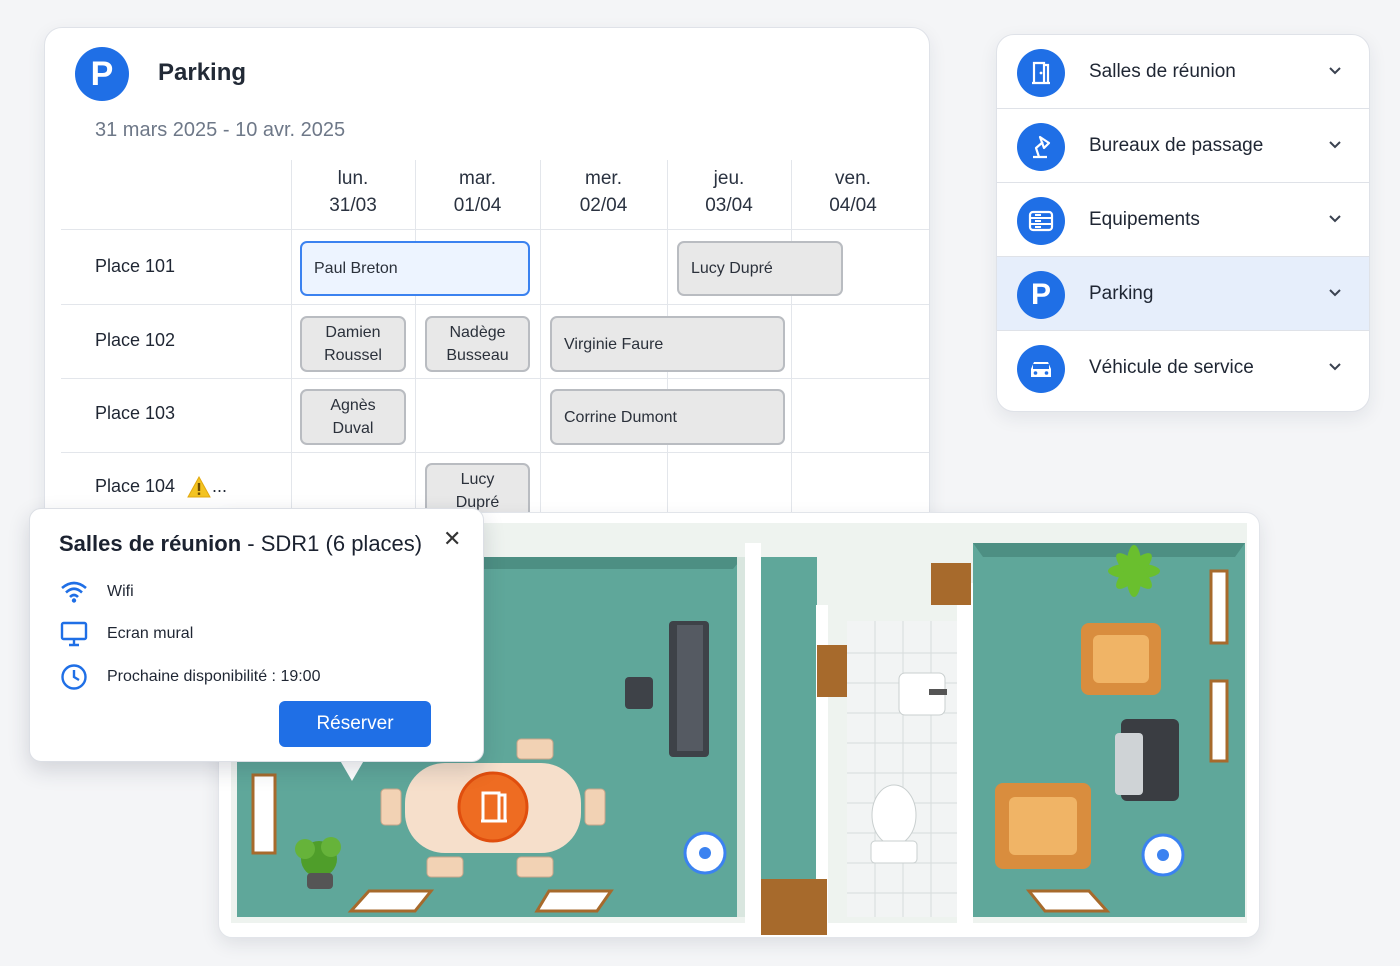 This screenshot has height=966, width=1400. I want to click on bathroom-floor, so click(902, 769).